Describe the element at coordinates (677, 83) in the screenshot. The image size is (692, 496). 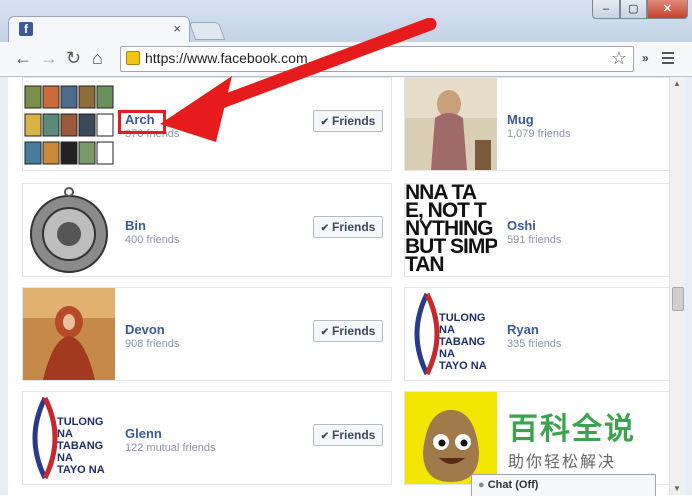
I see `scroll-up-icon: ▲` at that location.